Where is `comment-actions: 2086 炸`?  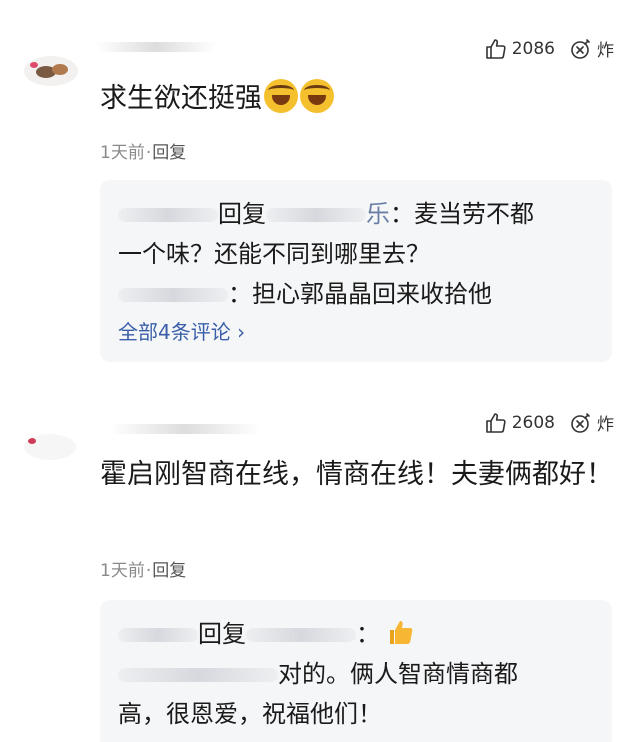 comment-actions: 2086 炸 is located at coordinates (549, 48).